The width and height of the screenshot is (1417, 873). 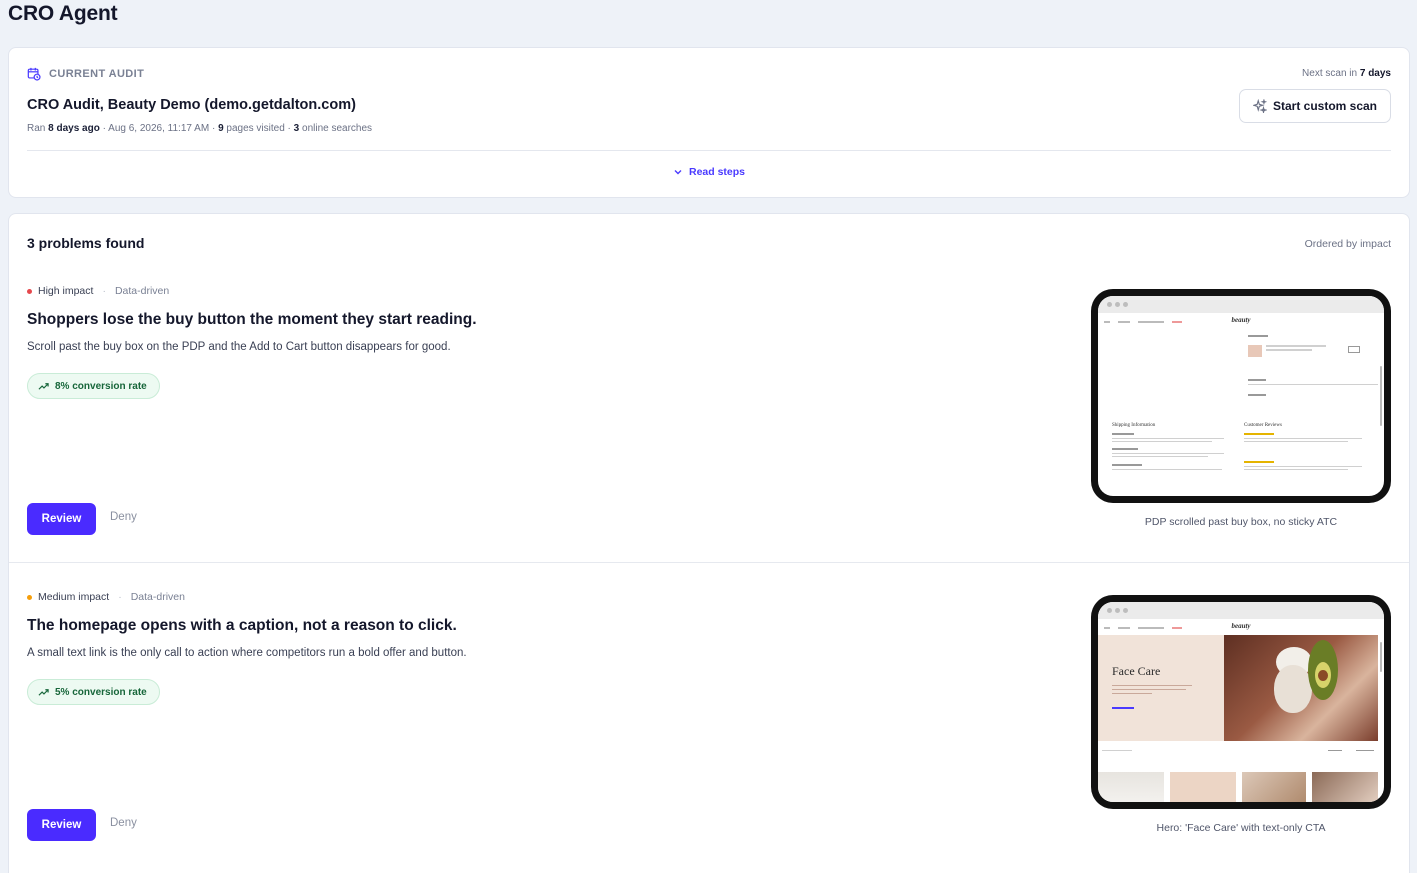 What do you see at coordinates (63, 13) in the screenshot?
I see `page-title: CRO Agent` at bounding box center [63, 13].